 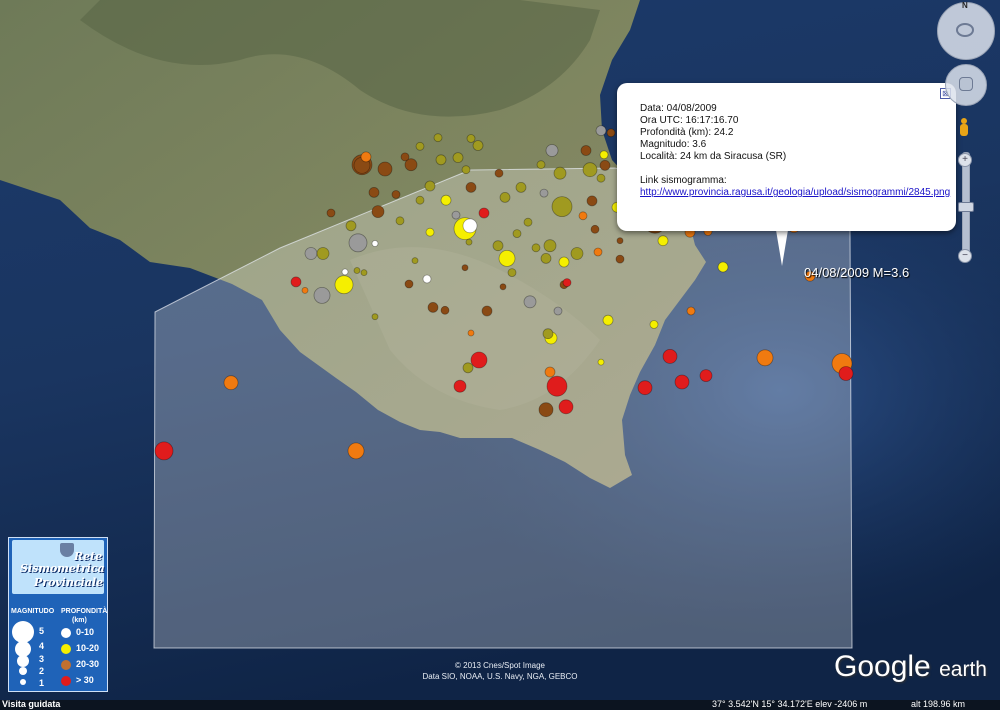 I want to click on zoom-in-button: +, so click(x=965, y=160).